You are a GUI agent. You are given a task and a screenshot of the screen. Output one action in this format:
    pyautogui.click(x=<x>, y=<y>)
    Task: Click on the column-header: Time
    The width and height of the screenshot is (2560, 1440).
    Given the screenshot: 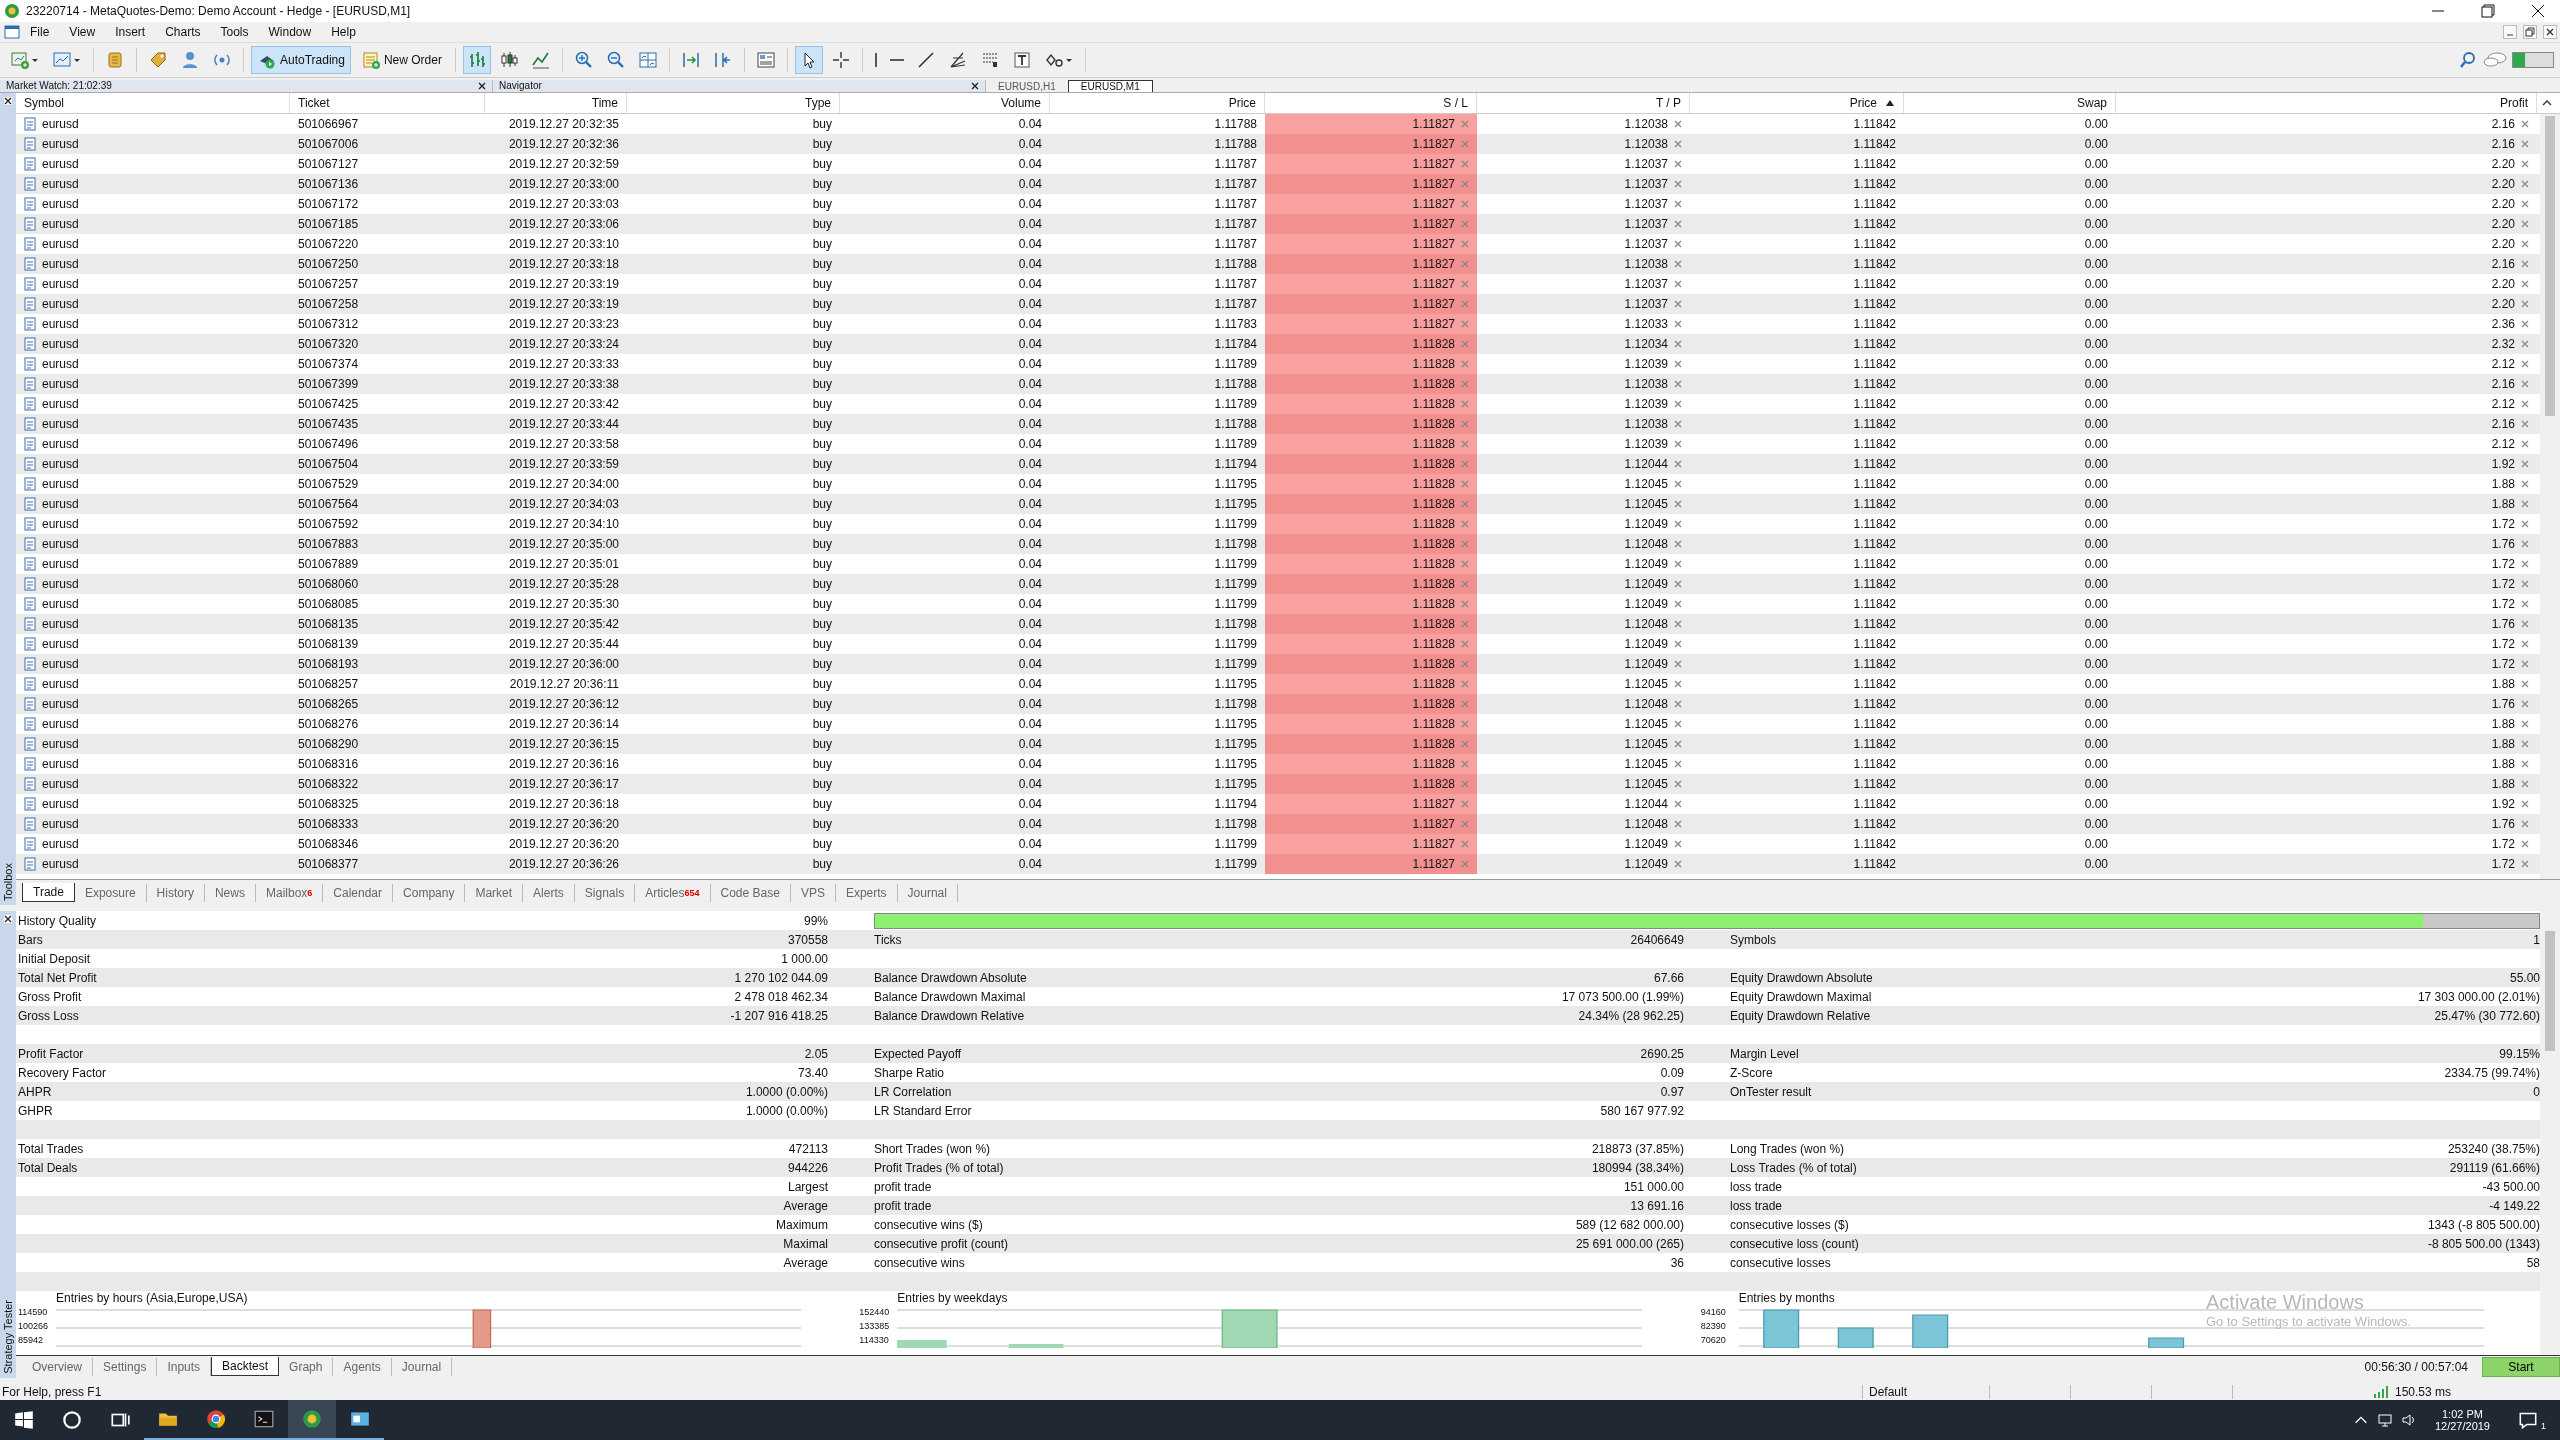 What is the action you would take?
    pyautogui.click(x=556, y=102)
    